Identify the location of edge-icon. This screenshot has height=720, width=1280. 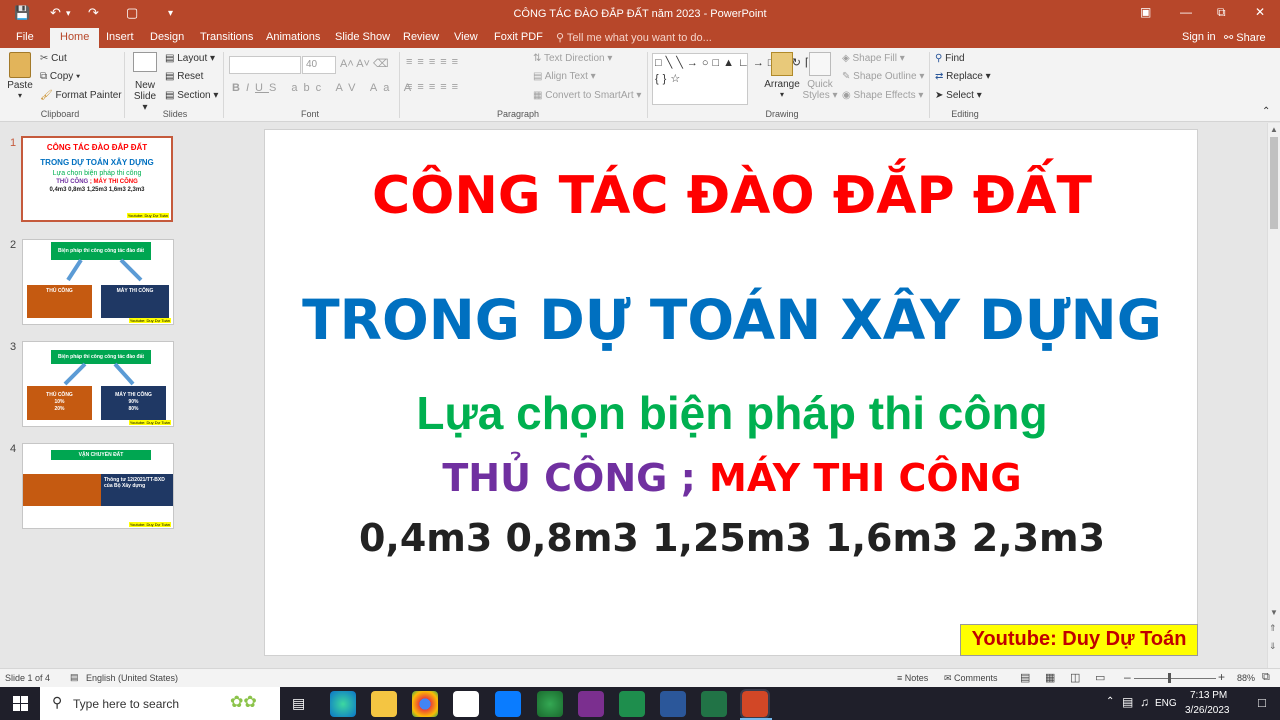
(343, 704).